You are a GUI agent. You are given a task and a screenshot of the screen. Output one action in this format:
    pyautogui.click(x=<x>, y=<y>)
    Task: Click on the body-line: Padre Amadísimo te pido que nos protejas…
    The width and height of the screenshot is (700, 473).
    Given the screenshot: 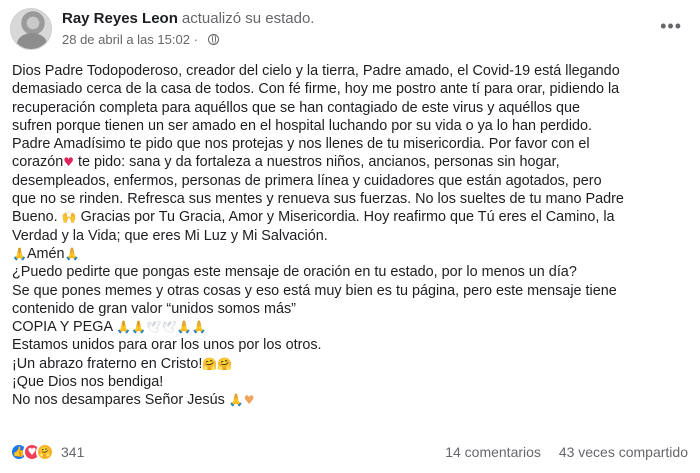 What is the action you would take?
    pyautogui.click(x=301, y=144)
    